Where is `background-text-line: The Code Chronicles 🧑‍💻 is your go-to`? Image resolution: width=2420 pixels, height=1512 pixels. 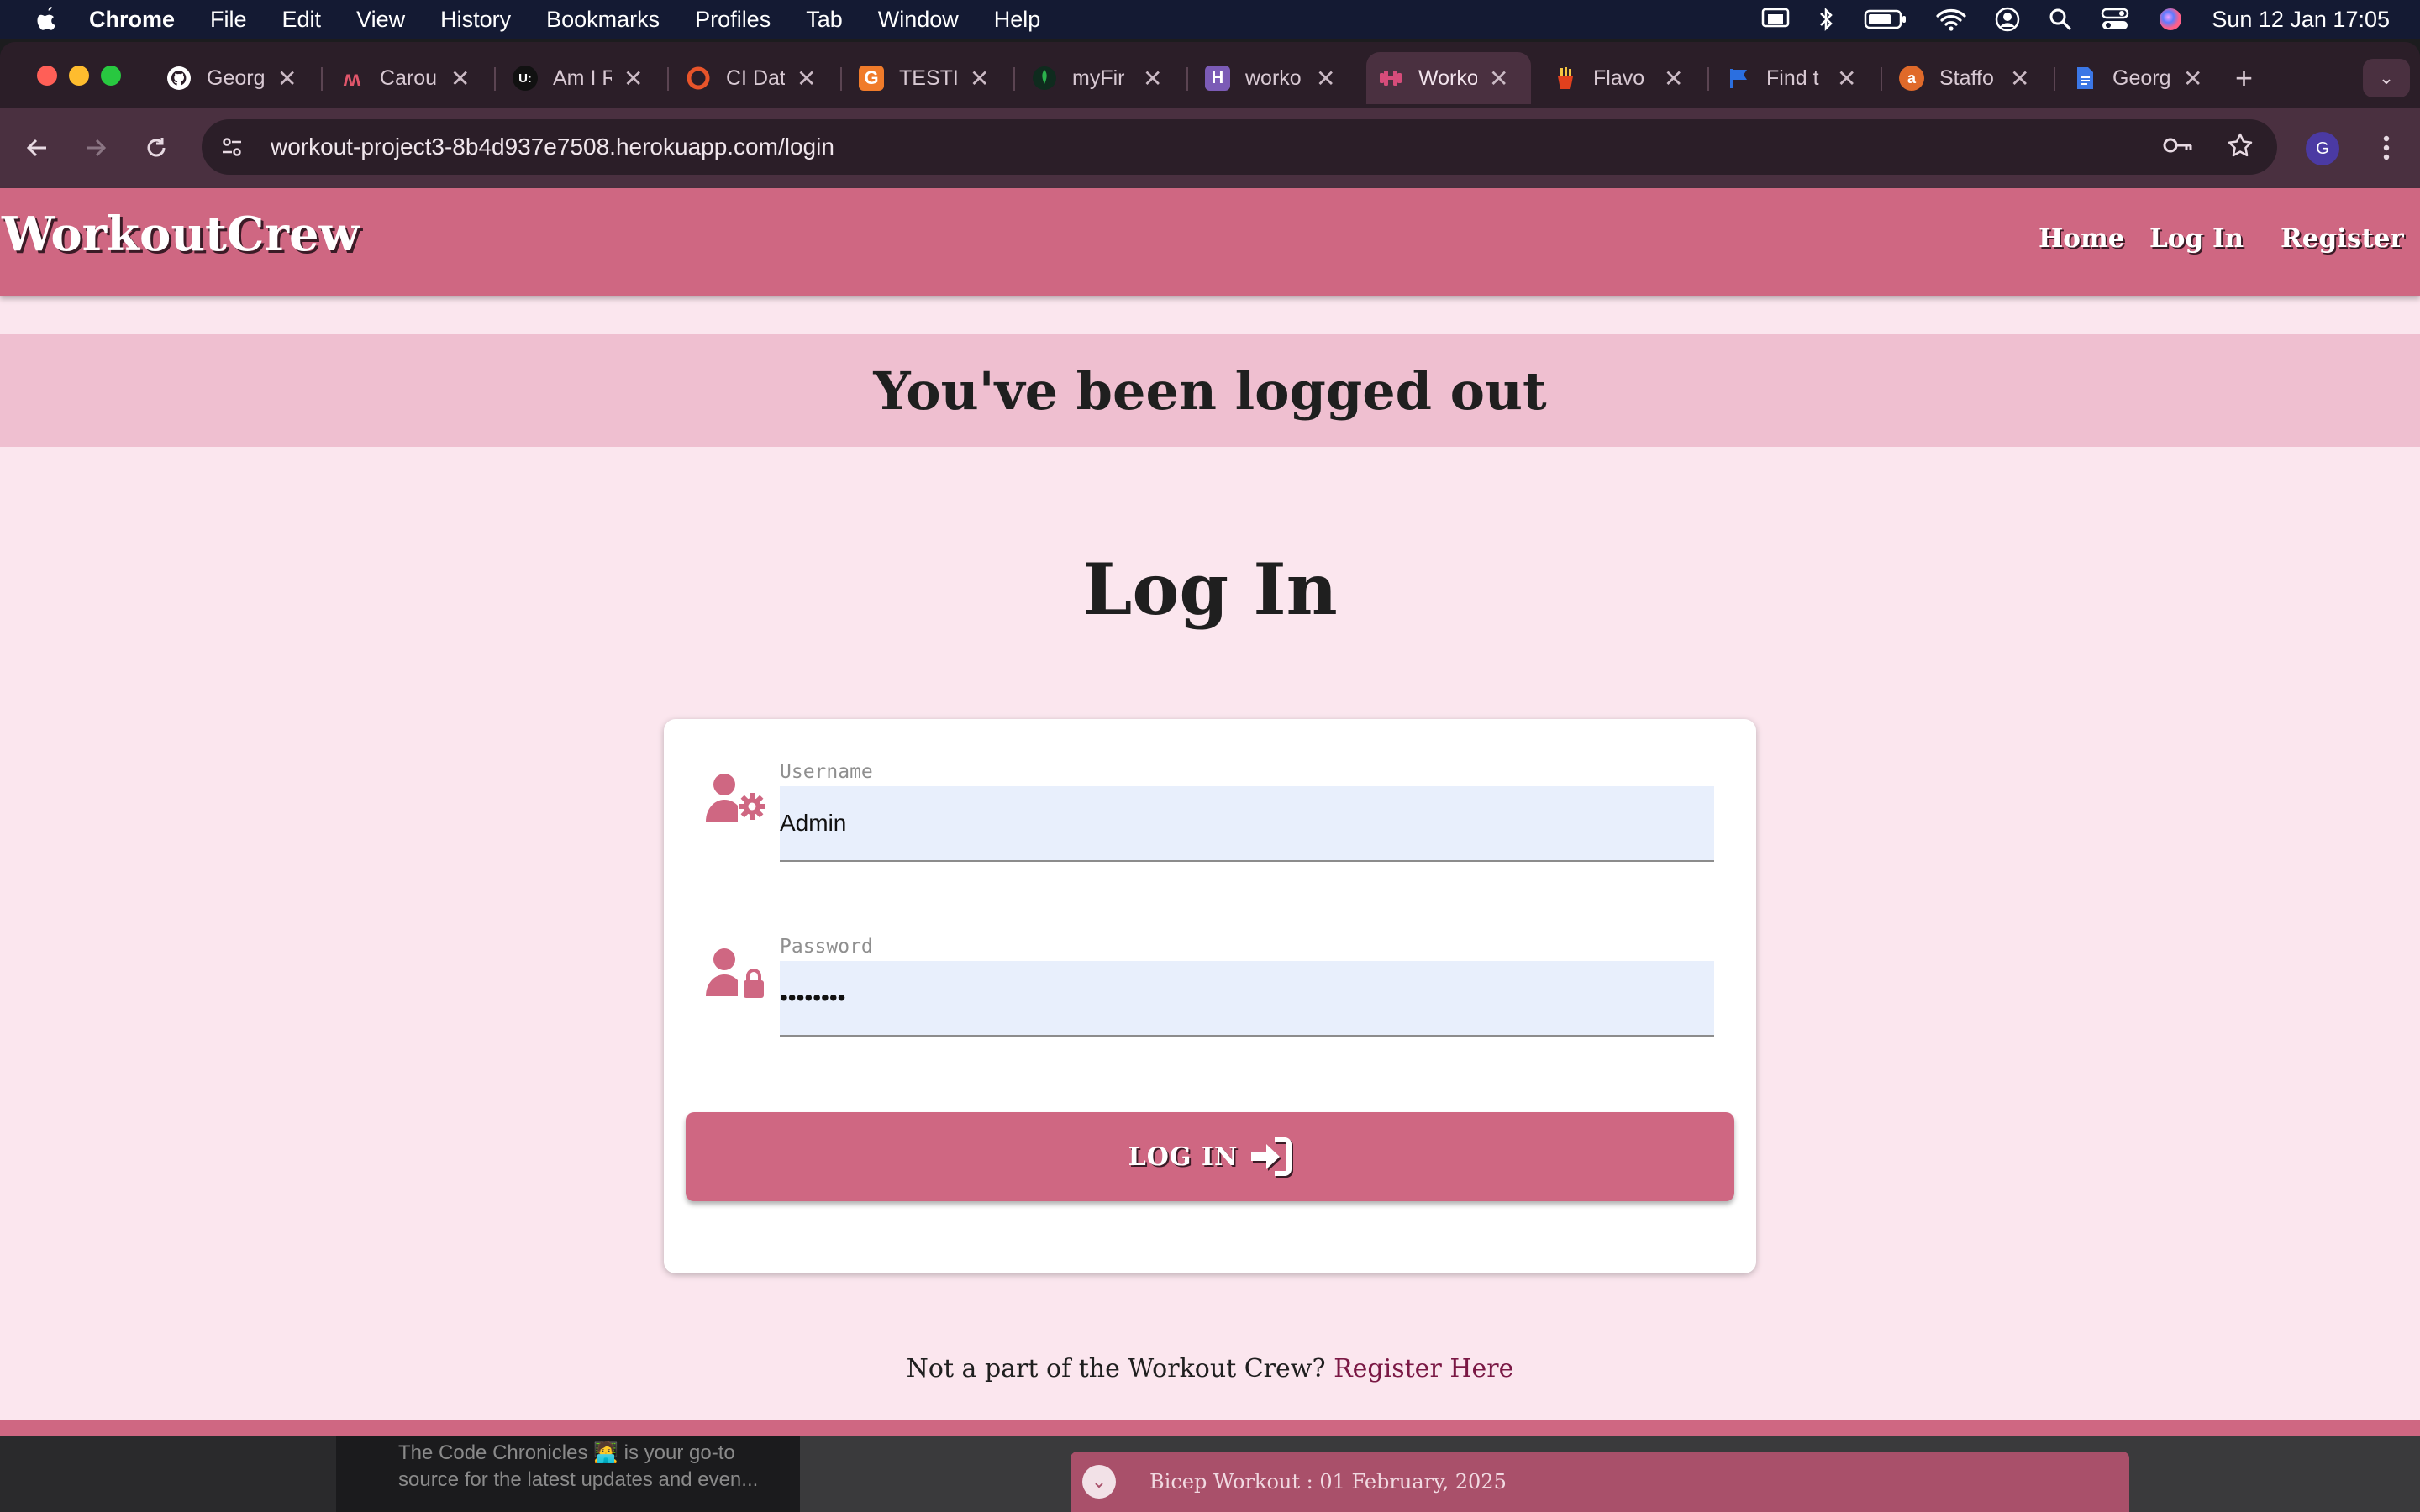
background-text-line: The Code Chronicles 🧑‍💻 is your go-to is located at coordinates (567, 1452).